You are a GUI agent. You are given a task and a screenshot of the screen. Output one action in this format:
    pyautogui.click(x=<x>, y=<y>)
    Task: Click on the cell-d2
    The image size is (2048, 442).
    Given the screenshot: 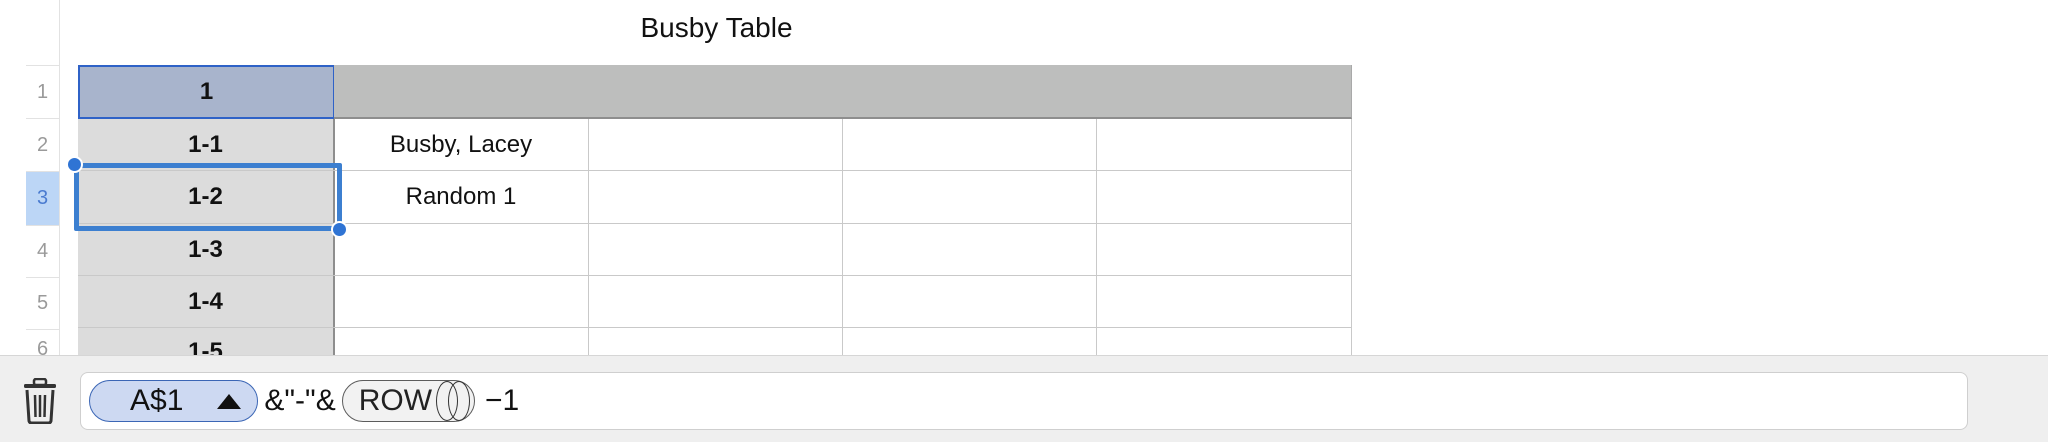 What is the action you would take?
    pyautogui.click(x=969, y=145)
    